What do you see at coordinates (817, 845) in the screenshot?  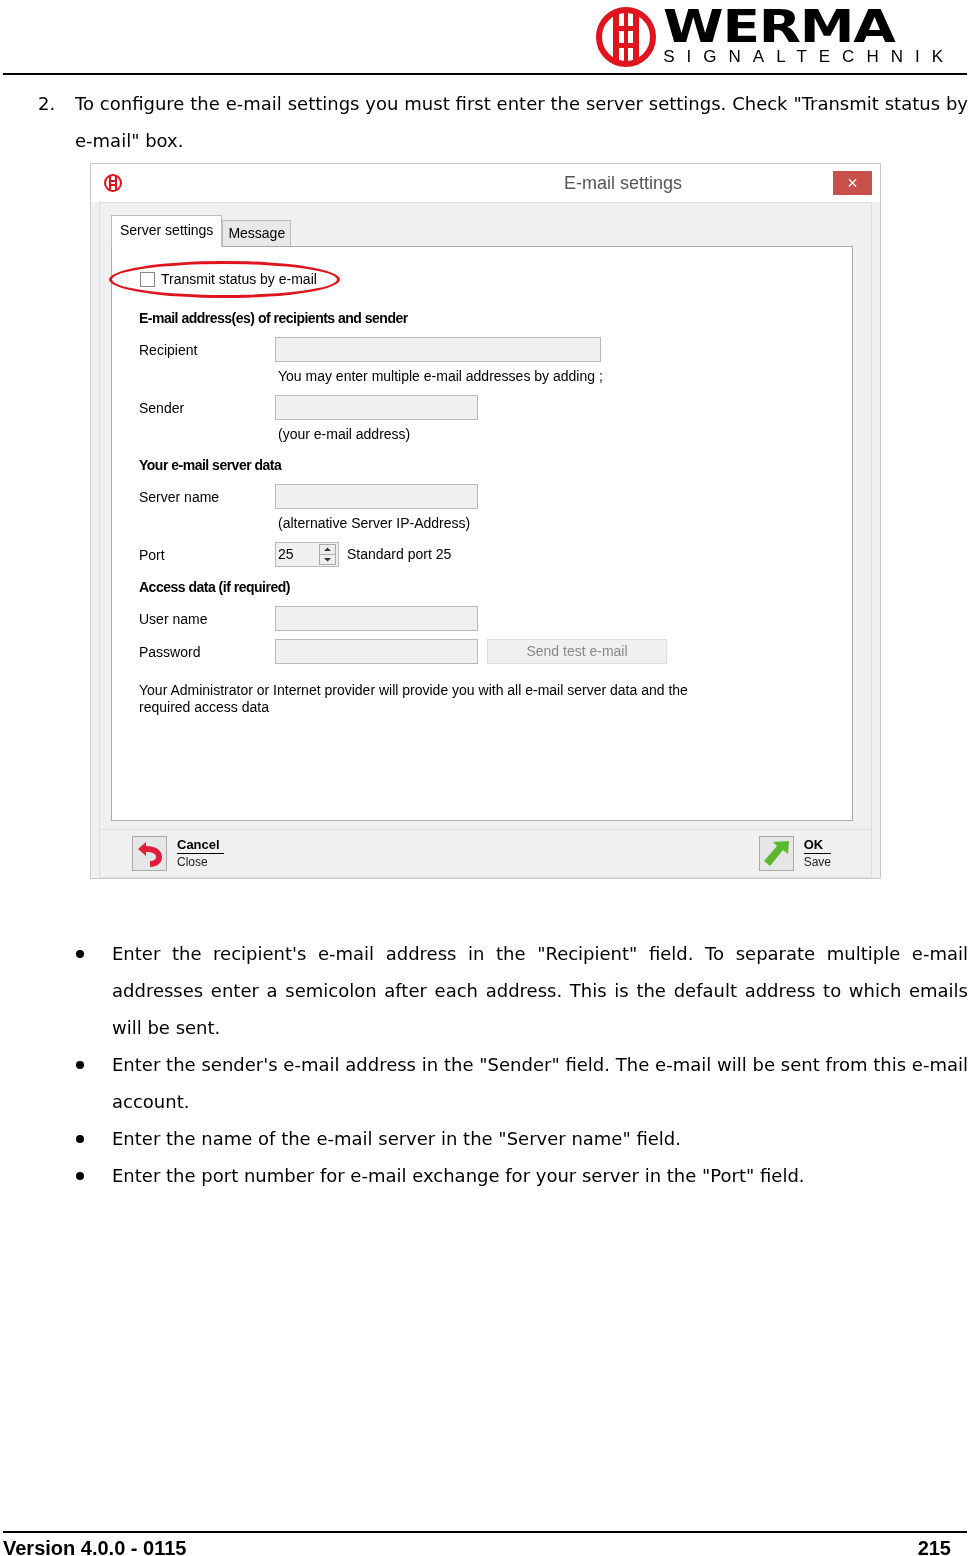 I see `ok-button: OK` at bounding box center [817, 845].